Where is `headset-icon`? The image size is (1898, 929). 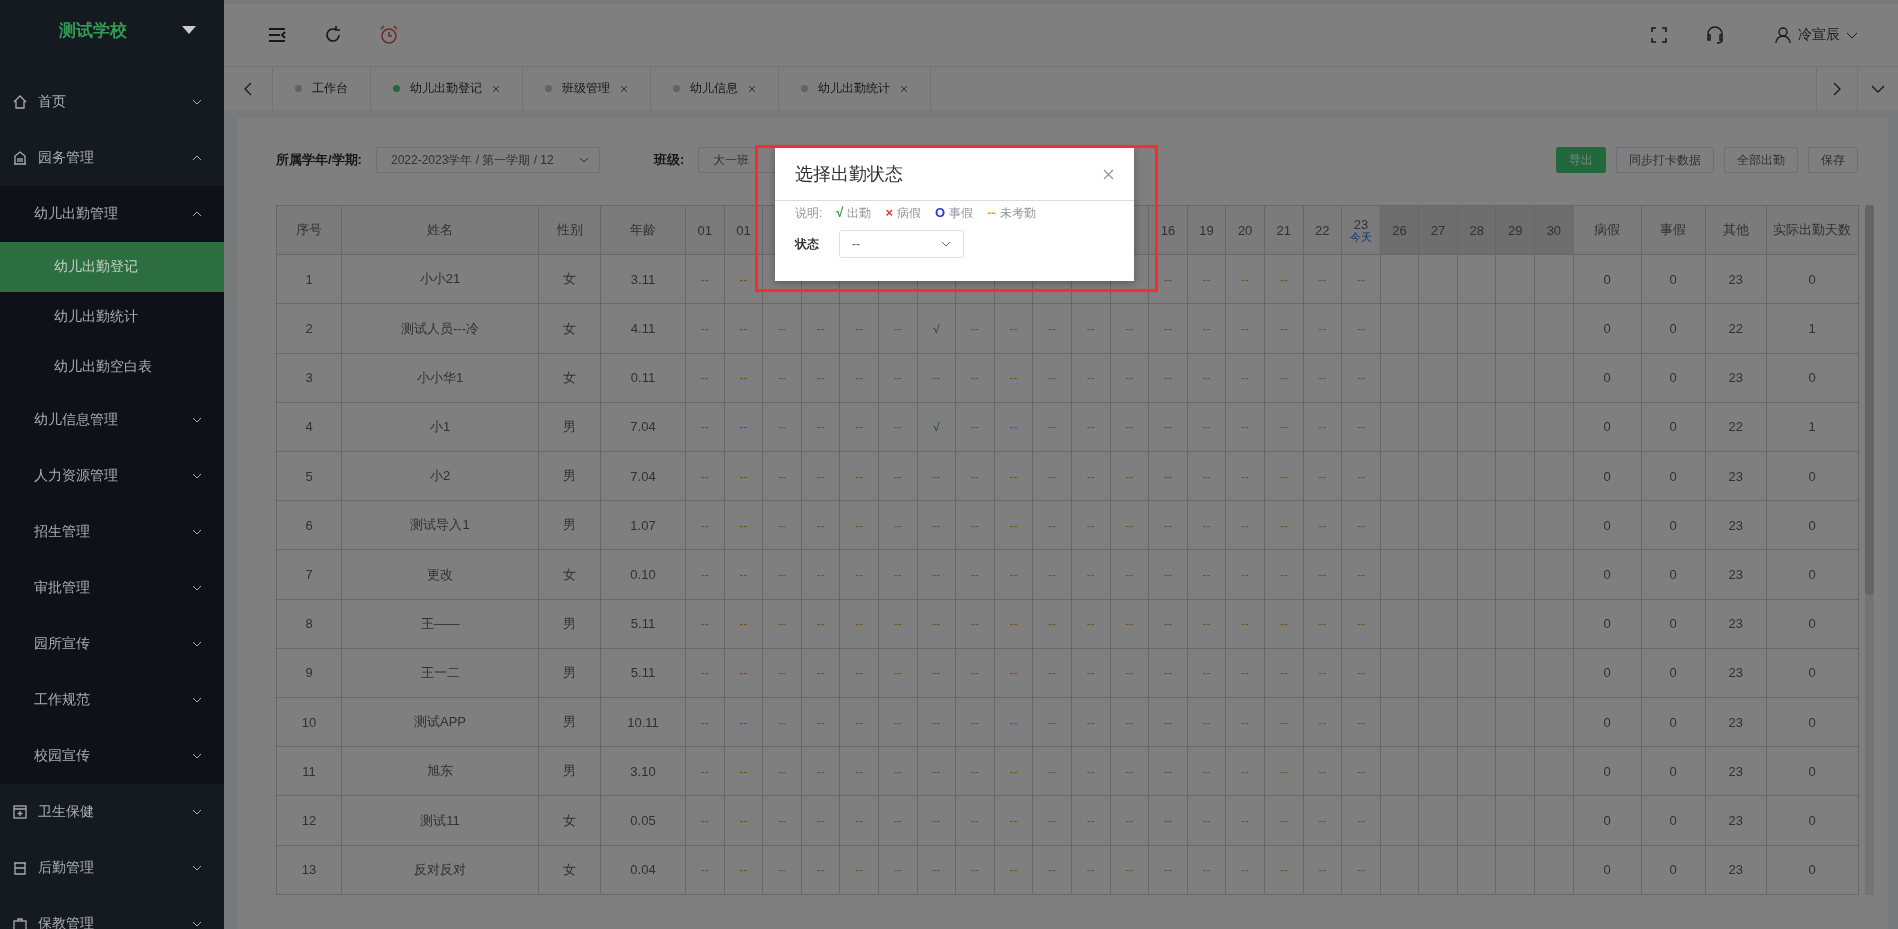 headset-icon is located at coordinates (1715, 35).